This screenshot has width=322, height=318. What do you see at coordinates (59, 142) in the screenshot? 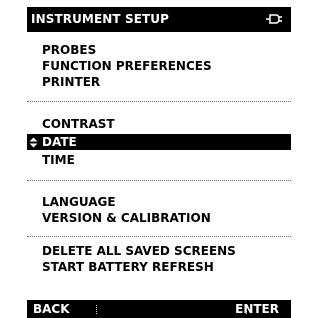
I see `menu-item-date: DATE` at bounding box center [59, 142].